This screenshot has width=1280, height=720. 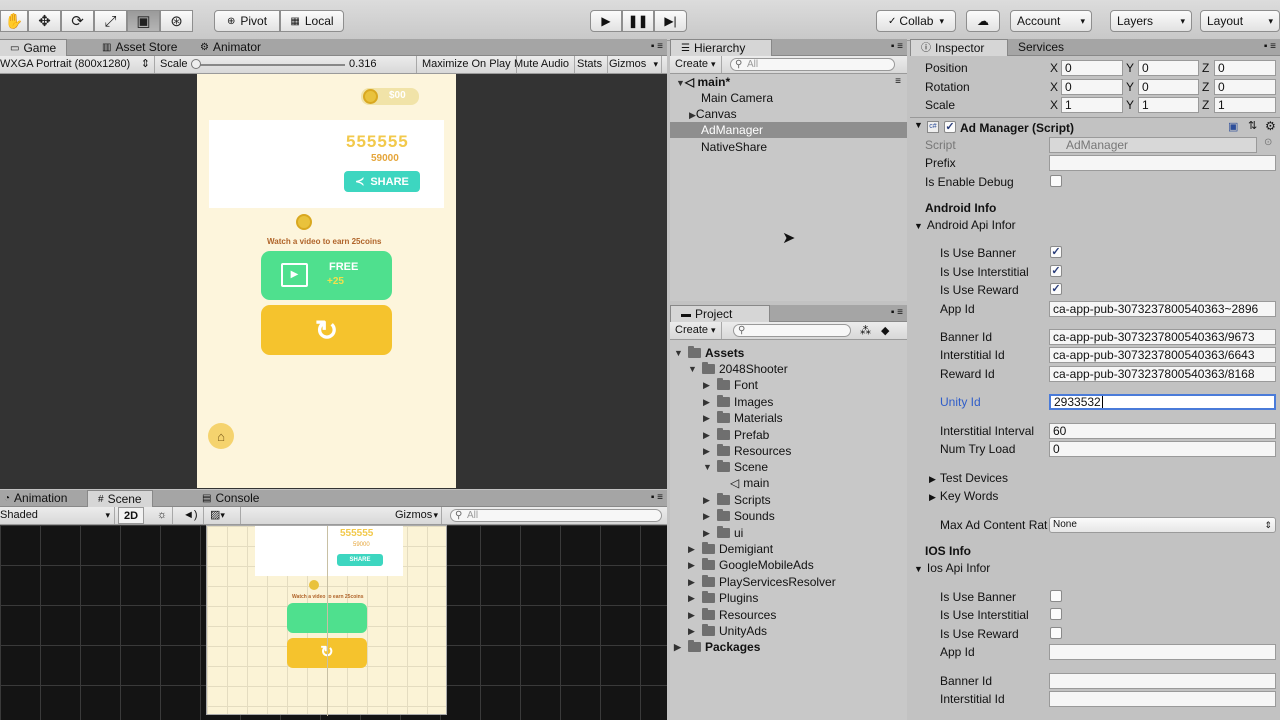 What do you see at coordinates (1056, 181) in the screenshot?
I see `enable-debug-checkbox` at bounding box center [1056, 181].